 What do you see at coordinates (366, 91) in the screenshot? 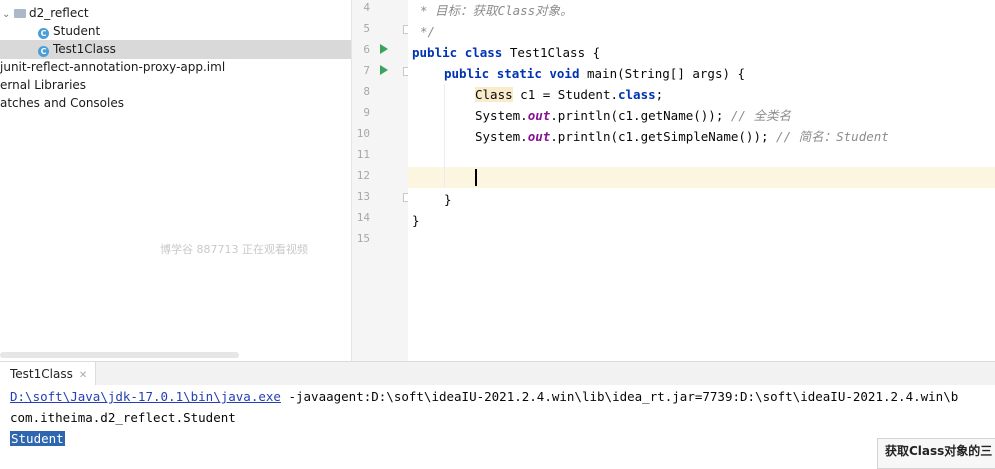
I see `line-number: 8` at bounding box center [366, 91].